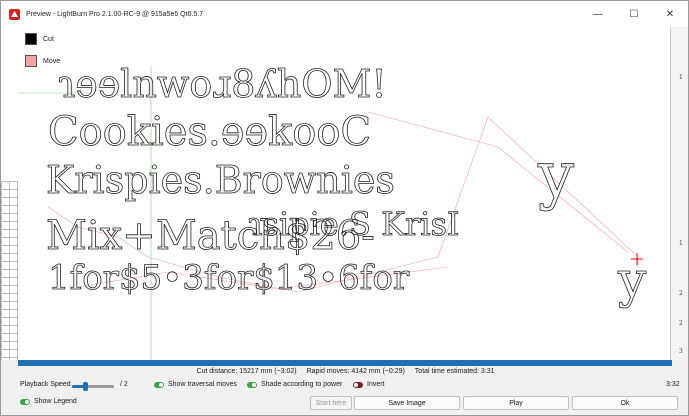 The height and width of the screenshot is (416, 689). Describe the element at coordinates (220, 180) in the screenshot. I see `preview-text-line-3: Krispies.Brownies` at that location.